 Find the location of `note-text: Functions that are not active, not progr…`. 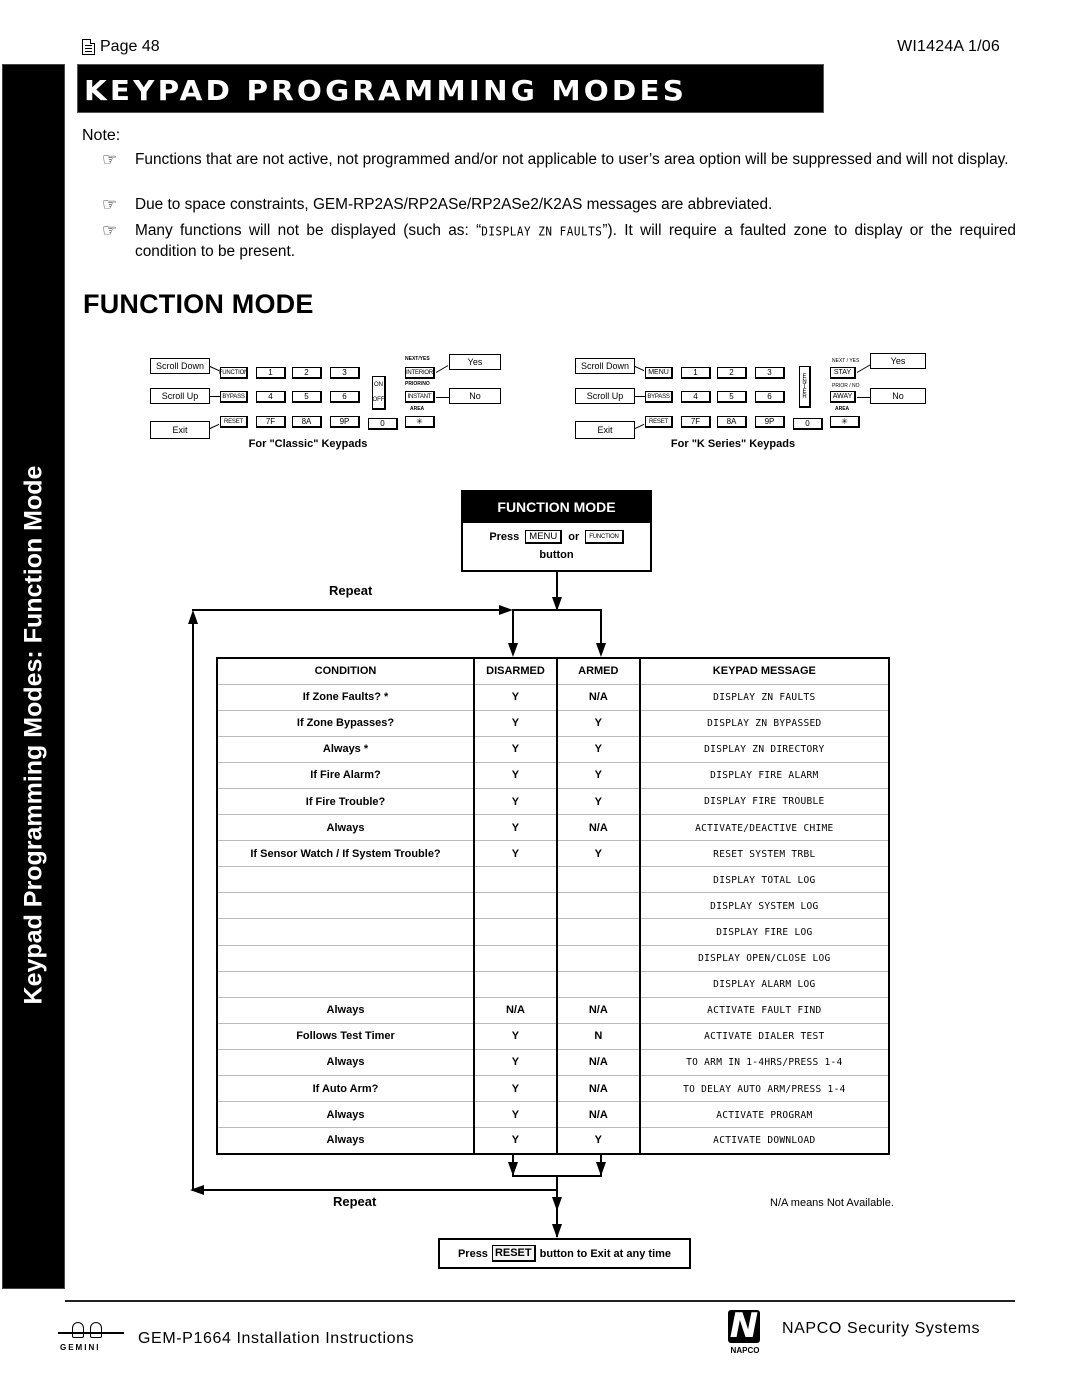

note-text: Functions that are not active, not progr… is located at coordinates (572, 159).